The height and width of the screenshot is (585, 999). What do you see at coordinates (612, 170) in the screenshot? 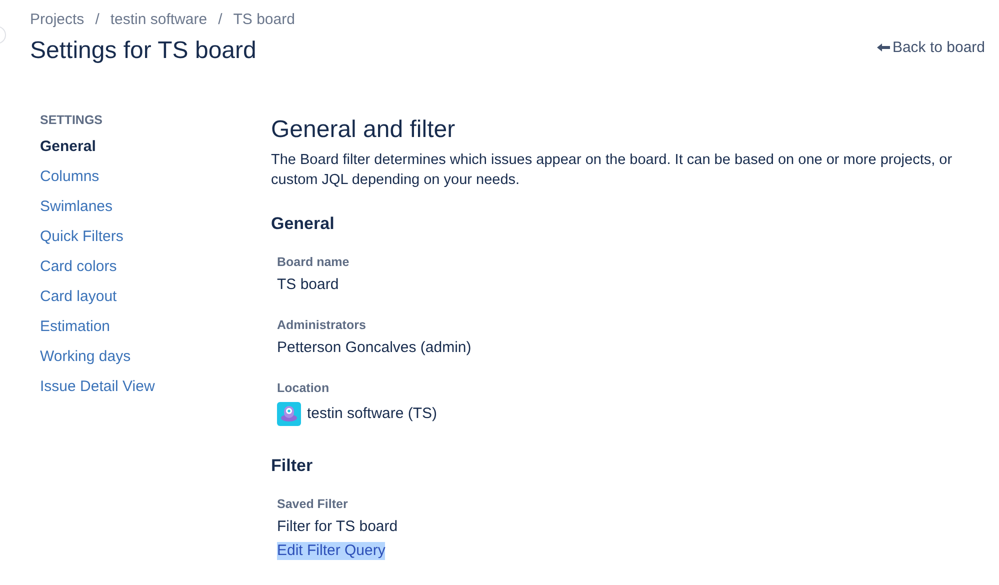
I see `description-text: The Board filter determines which issues appear on the board. It can be based on one or more projects, or custom JQL depending on your needs.` at bounding box center [612, 170].